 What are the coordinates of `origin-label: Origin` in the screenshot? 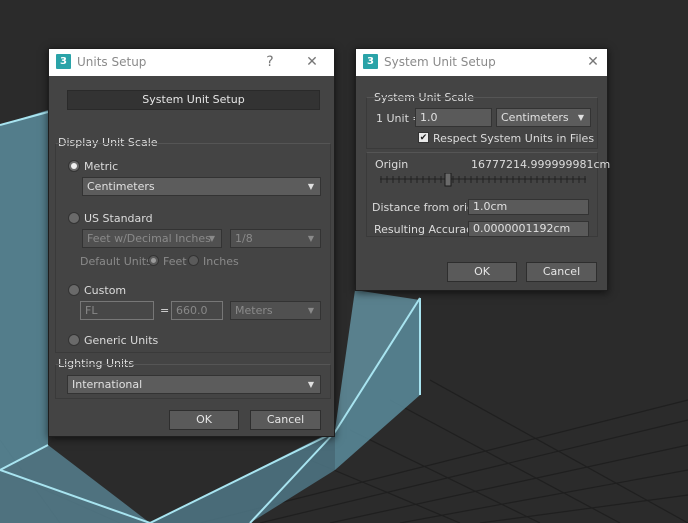 It's located at (392, 164).